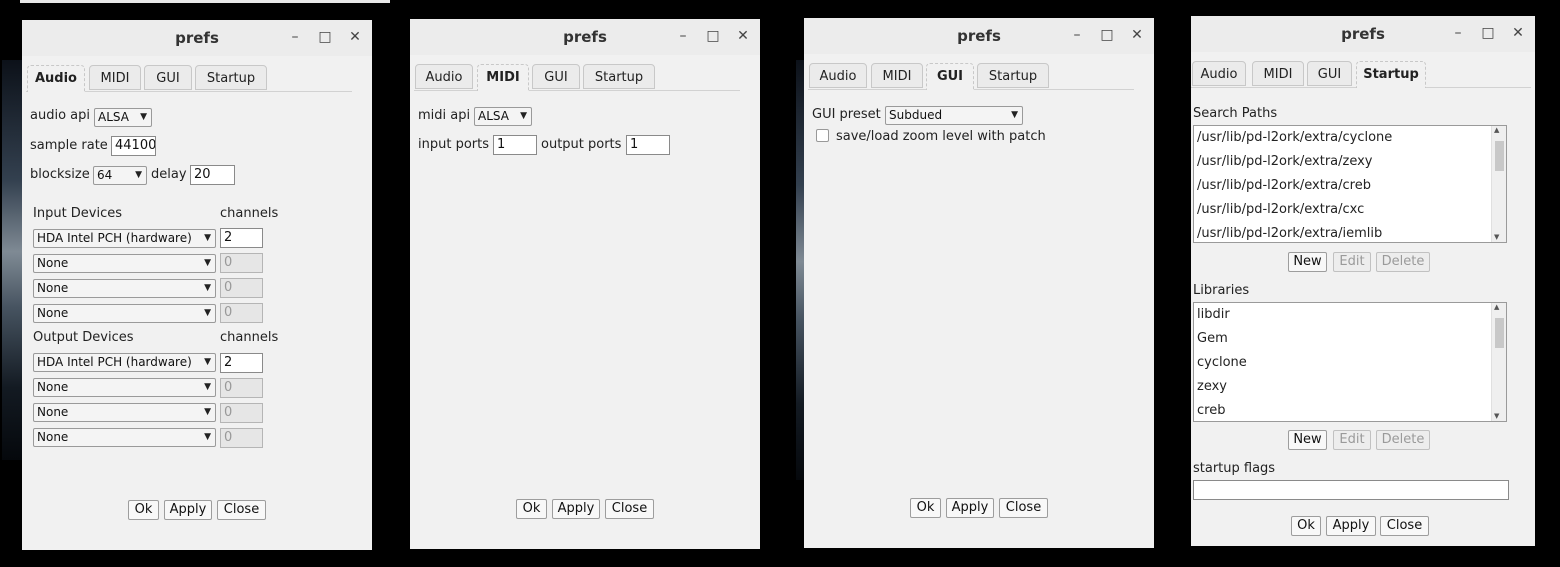  Describe the element at coordinates (1350, 362) in the screenshot. I see `libraries-list: libdir Gem cyclone zexy creb ▲ ▼` at that location.